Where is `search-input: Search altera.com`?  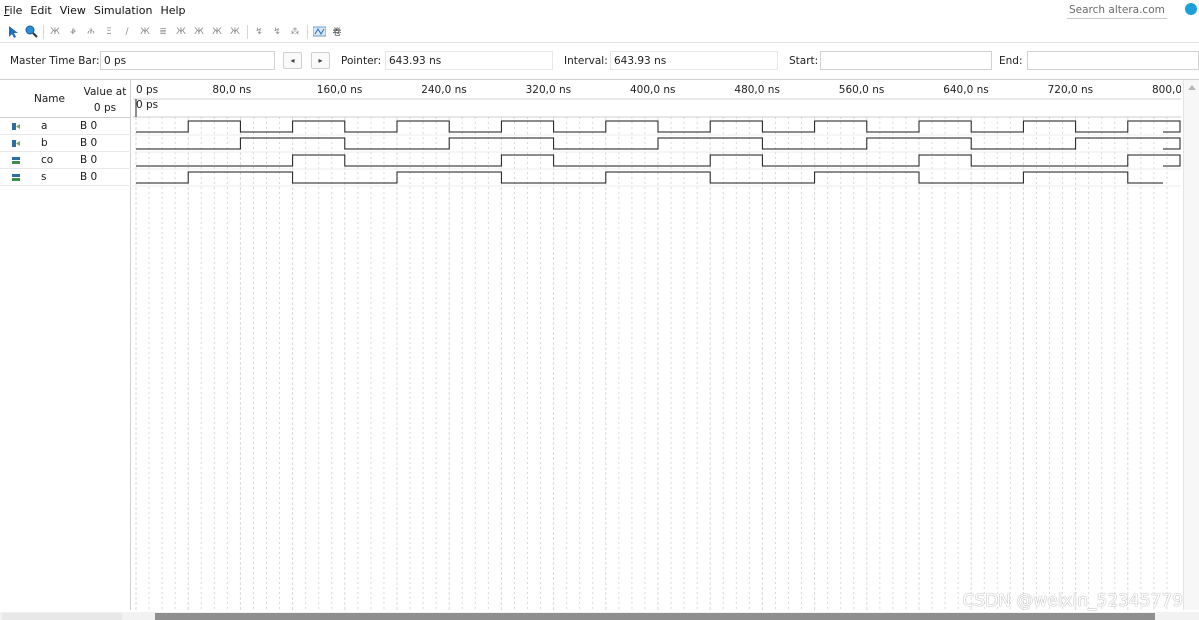 search-input: Search altera.com is located at coordinates (1117, 10).